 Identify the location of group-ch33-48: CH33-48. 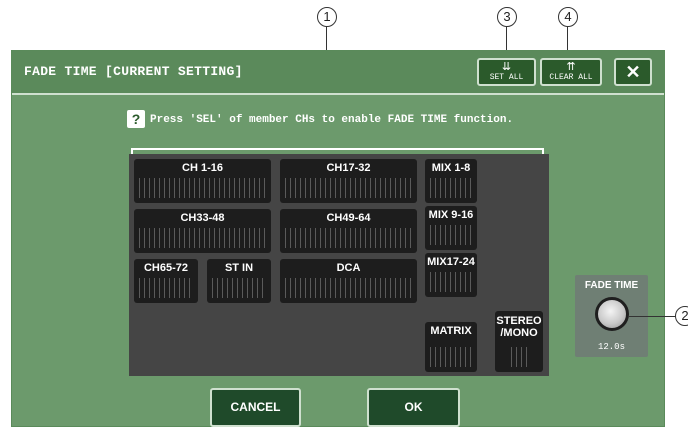
(202, 231).